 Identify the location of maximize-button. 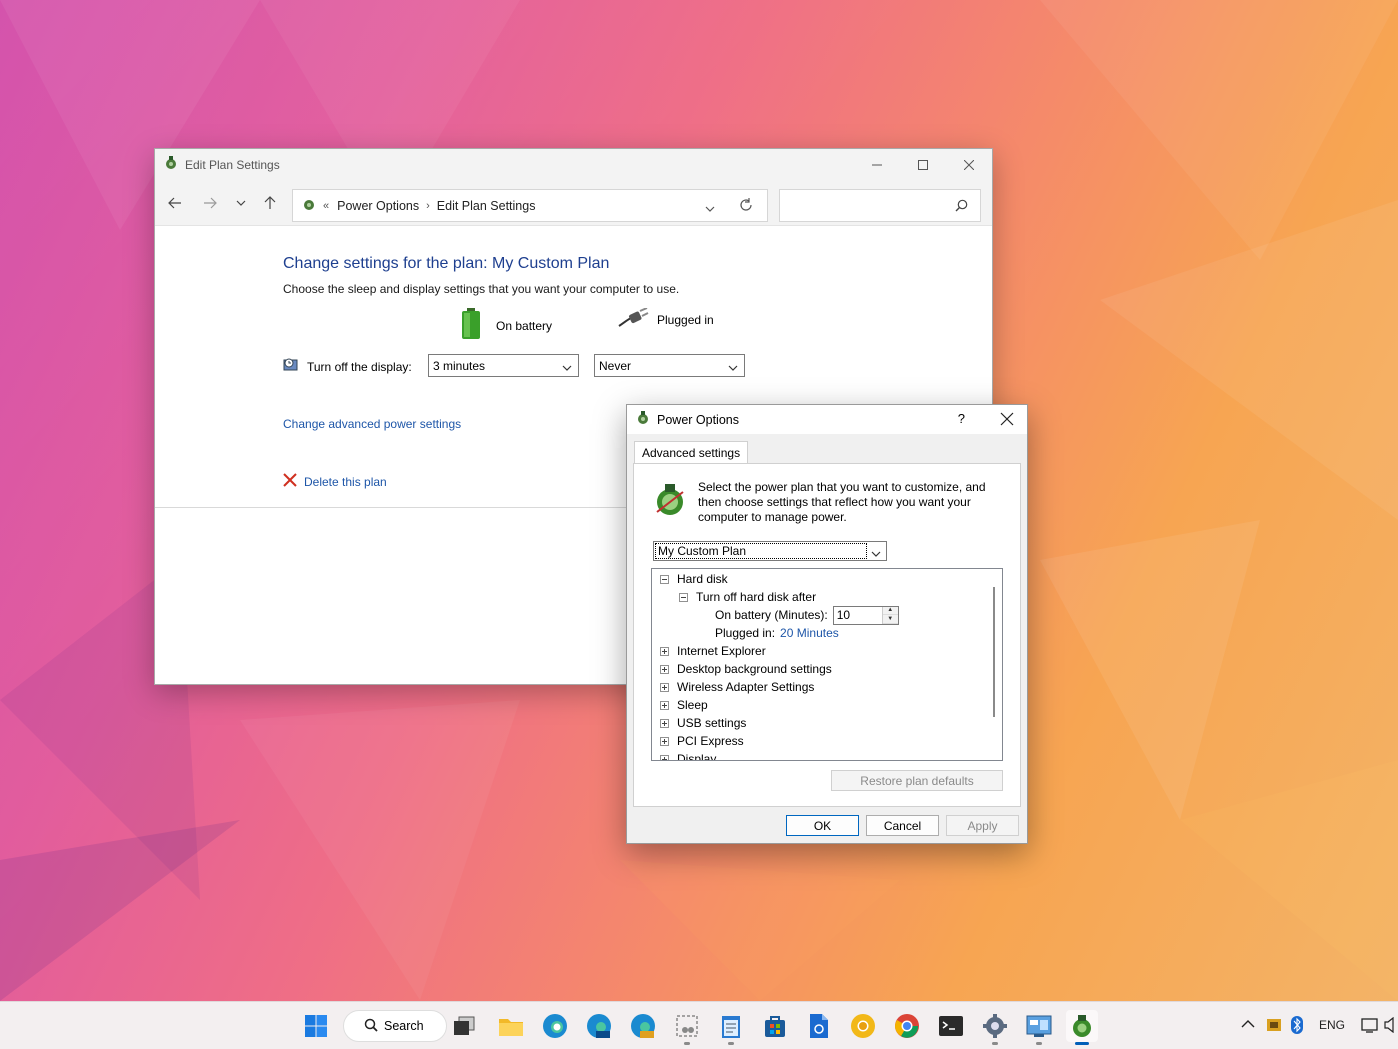
(923, 164).